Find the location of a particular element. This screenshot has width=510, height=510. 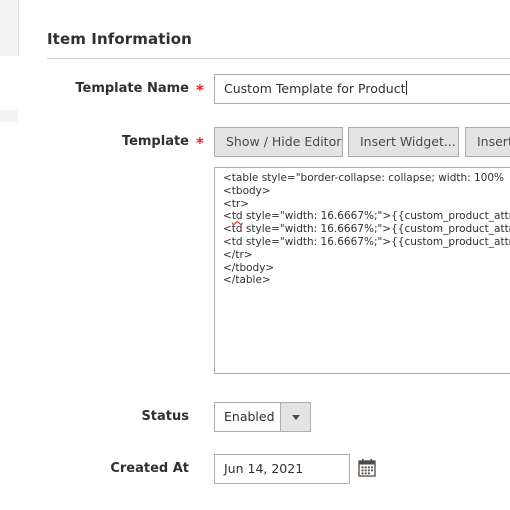

template-name-label: Template Name is located at coordinates (132, 88).